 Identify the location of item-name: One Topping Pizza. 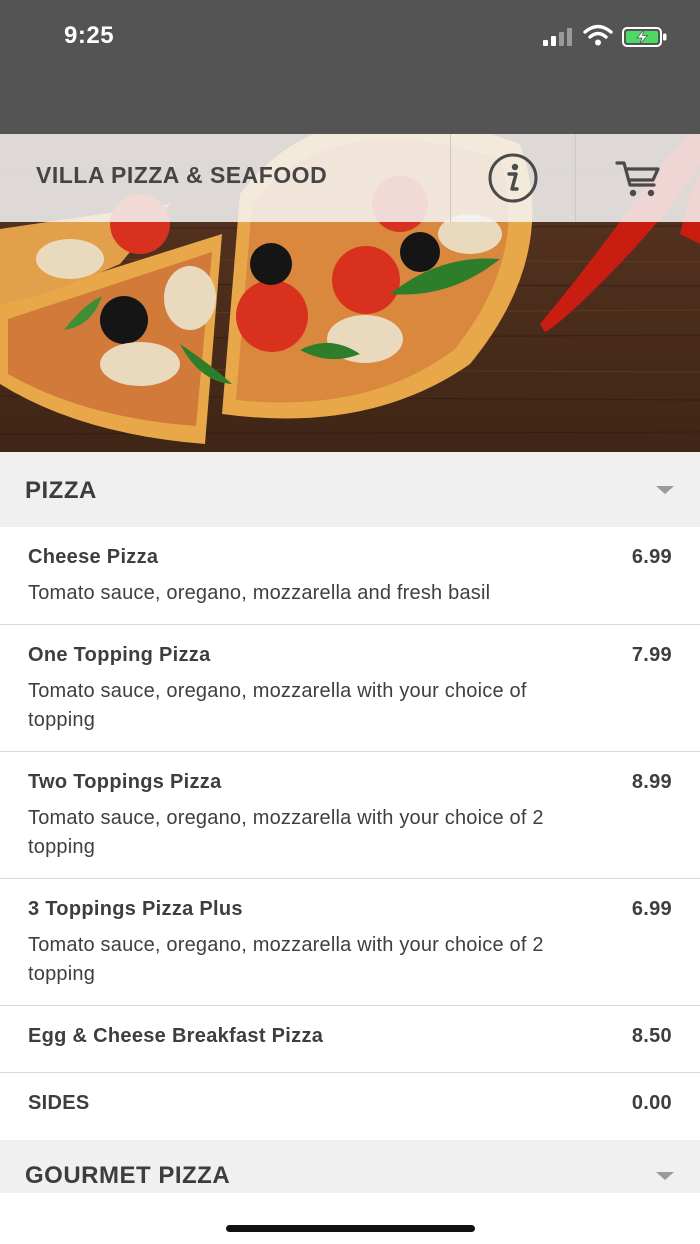
(119, 655).